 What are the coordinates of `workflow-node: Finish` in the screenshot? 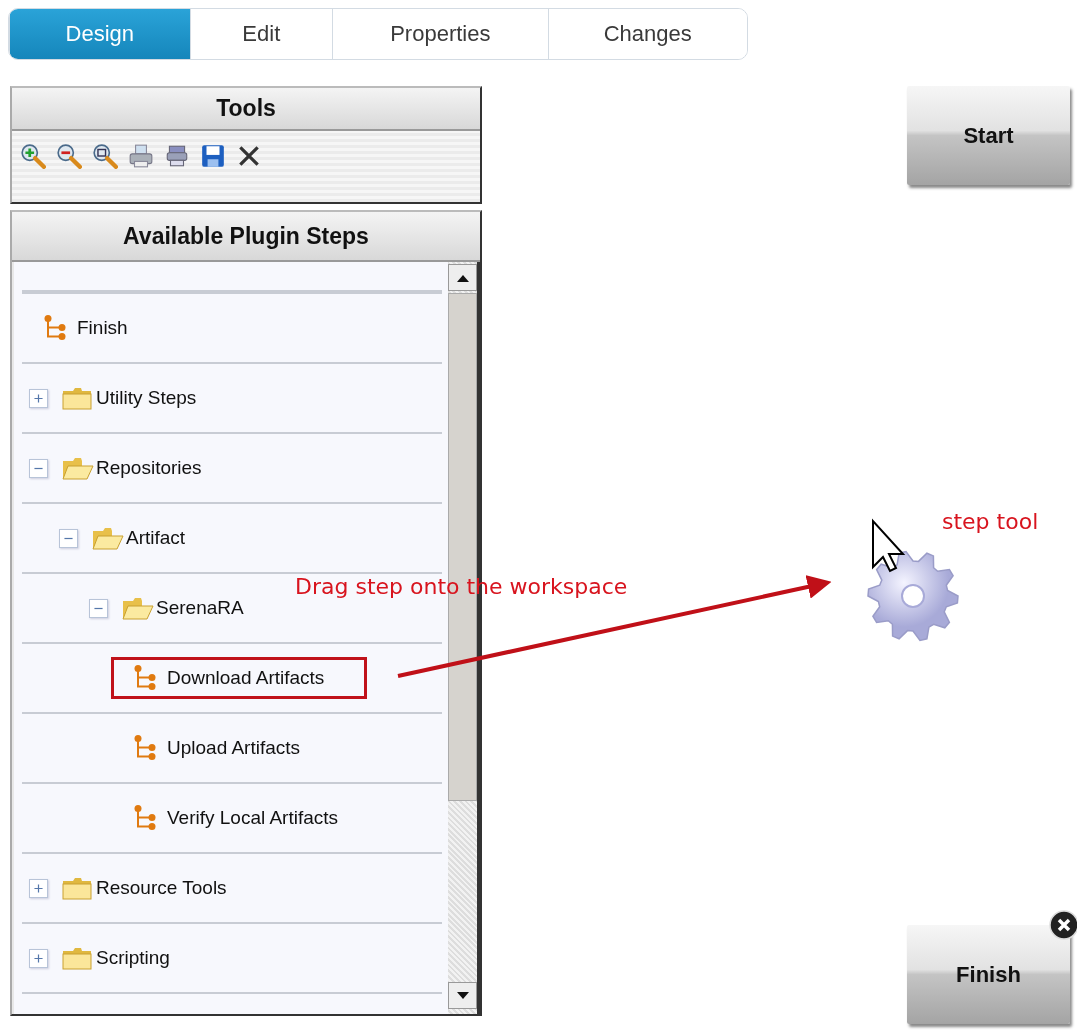 It's located at (988, 974).